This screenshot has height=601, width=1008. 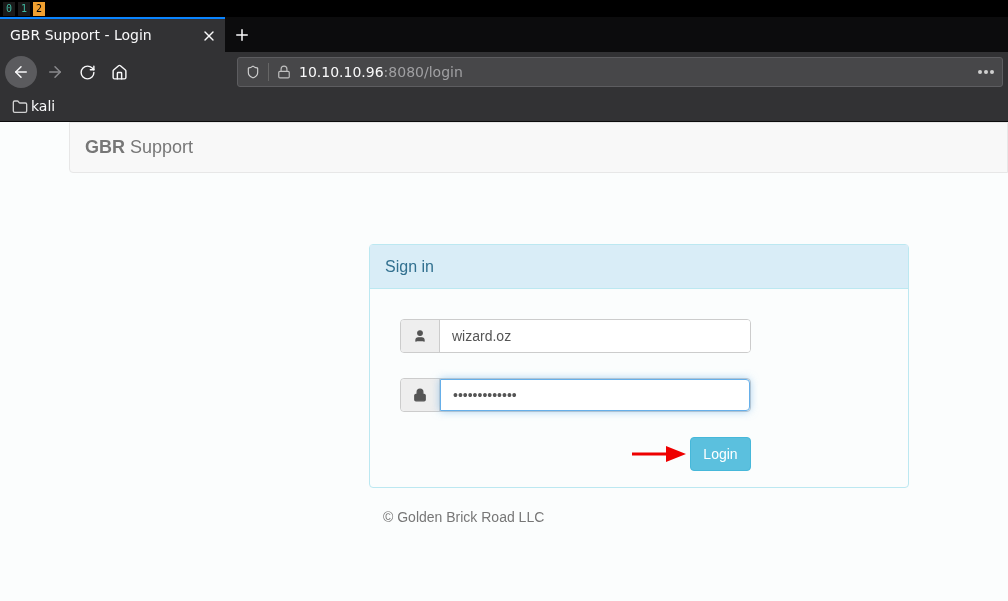 What do you see at coordinates (21, 72) in the screenshot?
I see `back-button` at bounding box center [21, 72].